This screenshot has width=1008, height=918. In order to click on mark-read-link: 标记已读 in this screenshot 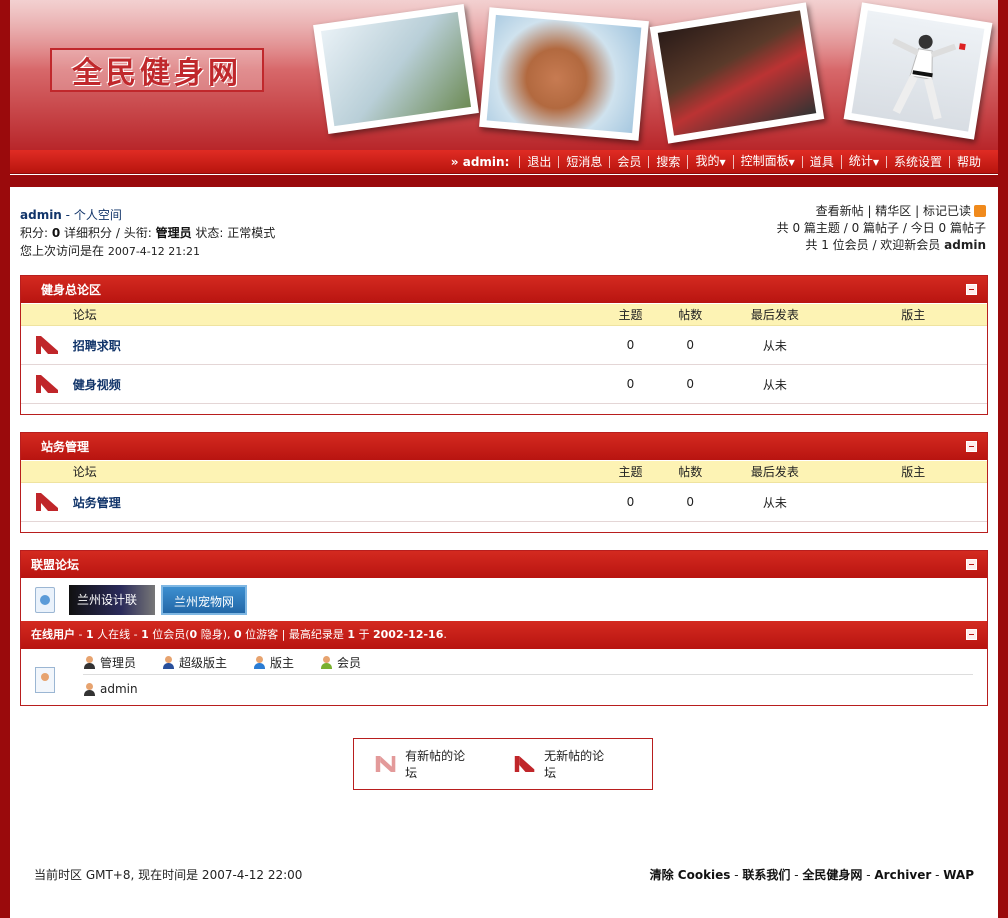, I will do `click(947, 211)`.